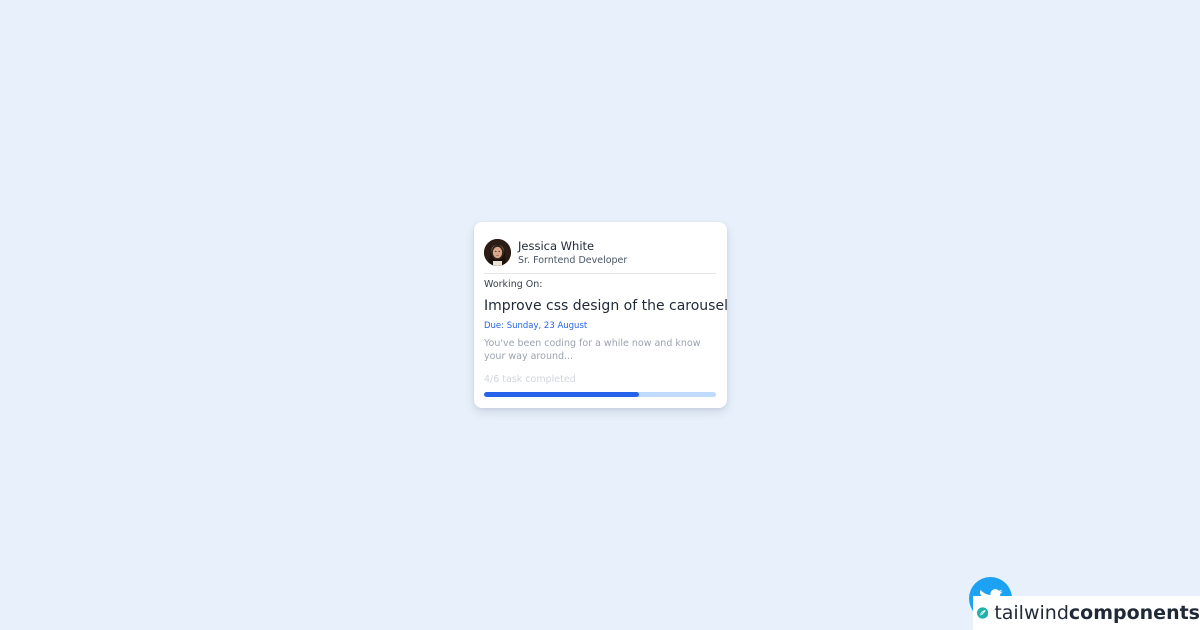 This screenshot has height=630, width=1200. I want to click on tailwind-leaf-icon, so click(983, 613).